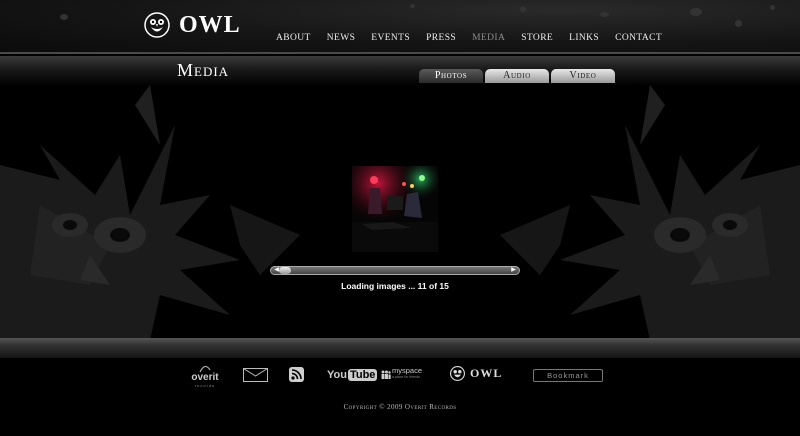 This screenshot has height=436, width=800. I want to click on rss-icon, so click(296, 374).